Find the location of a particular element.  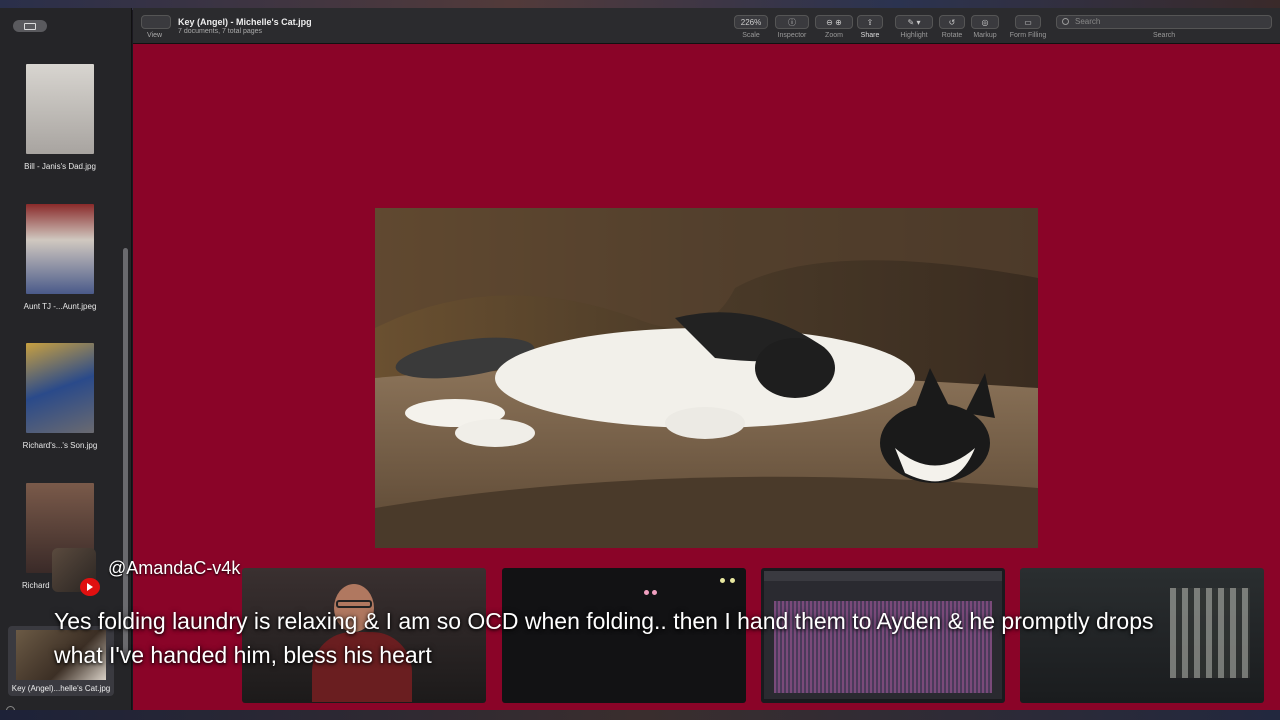

share-icon: ⇪ is located at coordinates (870, 22).